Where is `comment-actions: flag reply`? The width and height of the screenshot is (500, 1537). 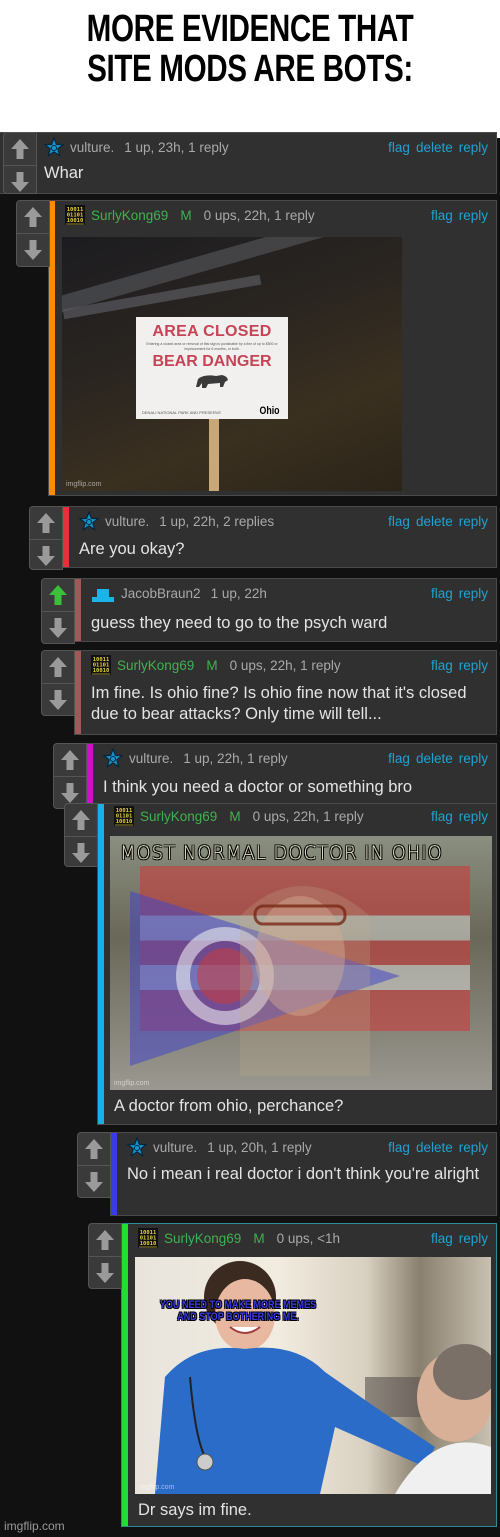
comment-actions: flag reply is located at coordinates (456, 593).